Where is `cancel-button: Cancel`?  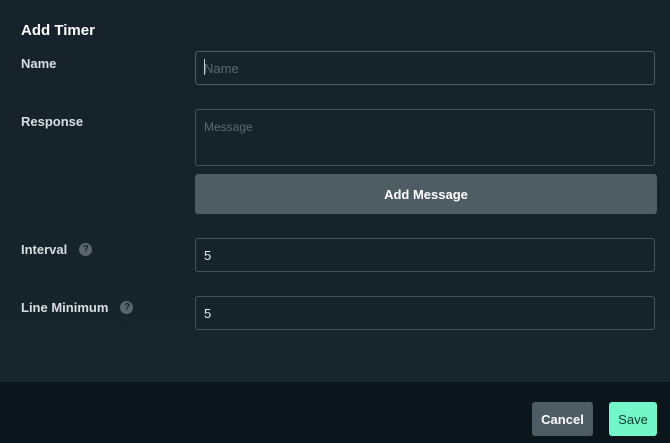
cancel-button: Cancel is located at coordinates (562, 419).